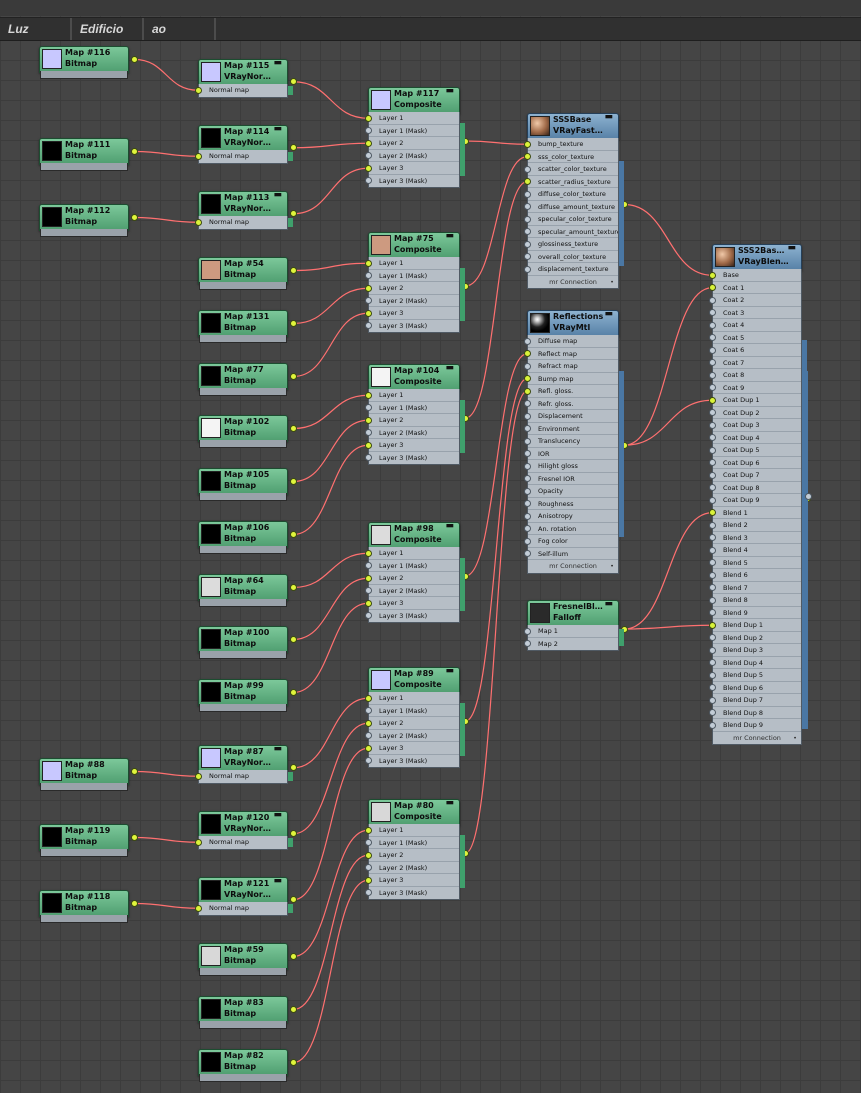 This screenshot has height=1093, width=861. Describe the element at coordinates (414, 711) in the screenshot. I see `input-slot: Layer 1 (Mask)` at that location.